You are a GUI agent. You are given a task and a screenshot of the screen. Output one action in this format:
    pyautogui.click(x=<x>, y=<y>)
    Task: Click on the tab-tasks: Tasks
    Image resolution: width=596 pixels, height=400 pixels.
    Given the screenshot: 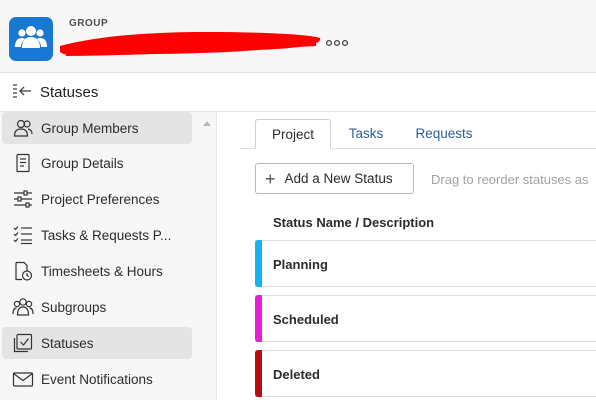 What is the action you would take?
    pyautogui.click(x=366, y=133)
    